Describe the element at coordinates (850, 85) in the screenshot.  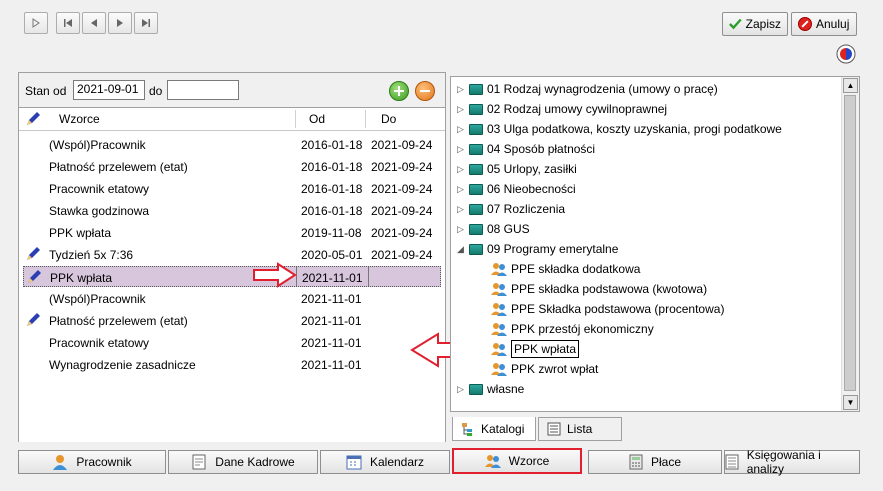
I see `scroll-up-button: ▲` at that location.